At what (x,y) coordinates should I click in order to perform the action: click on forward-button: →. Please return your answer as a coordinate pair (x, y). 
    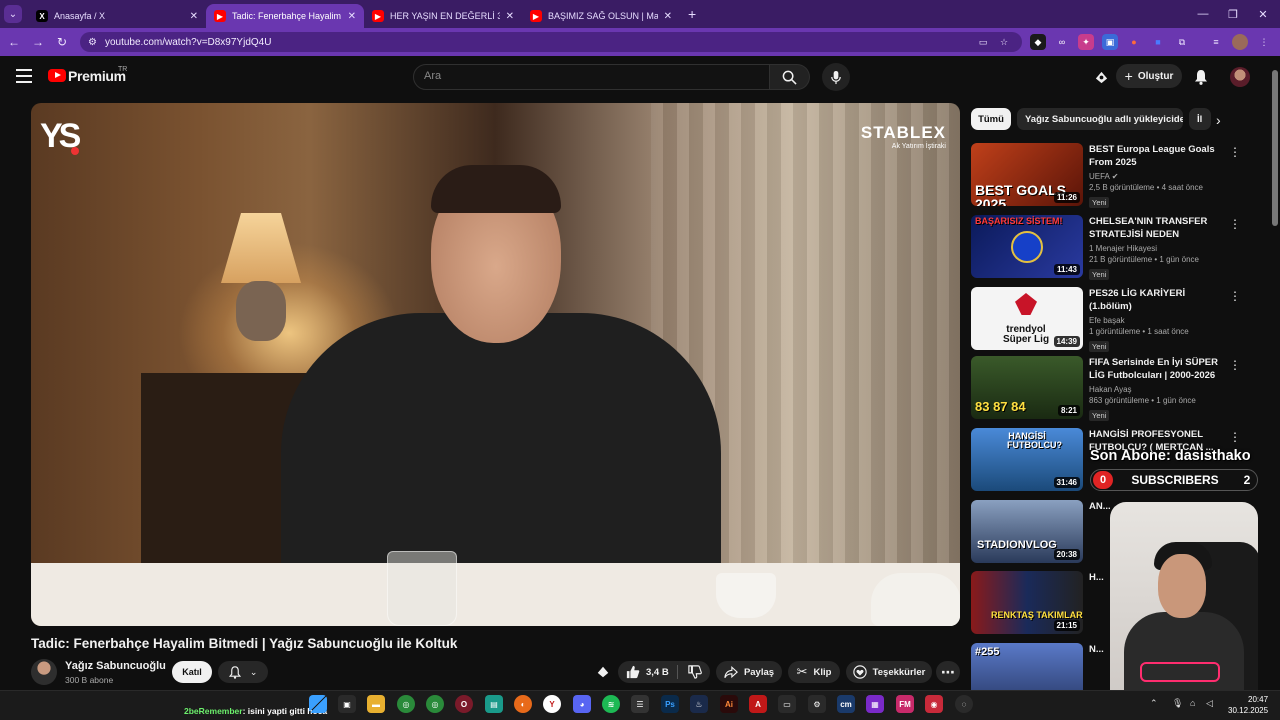
    Looking at the image, I should click on (38, 42).